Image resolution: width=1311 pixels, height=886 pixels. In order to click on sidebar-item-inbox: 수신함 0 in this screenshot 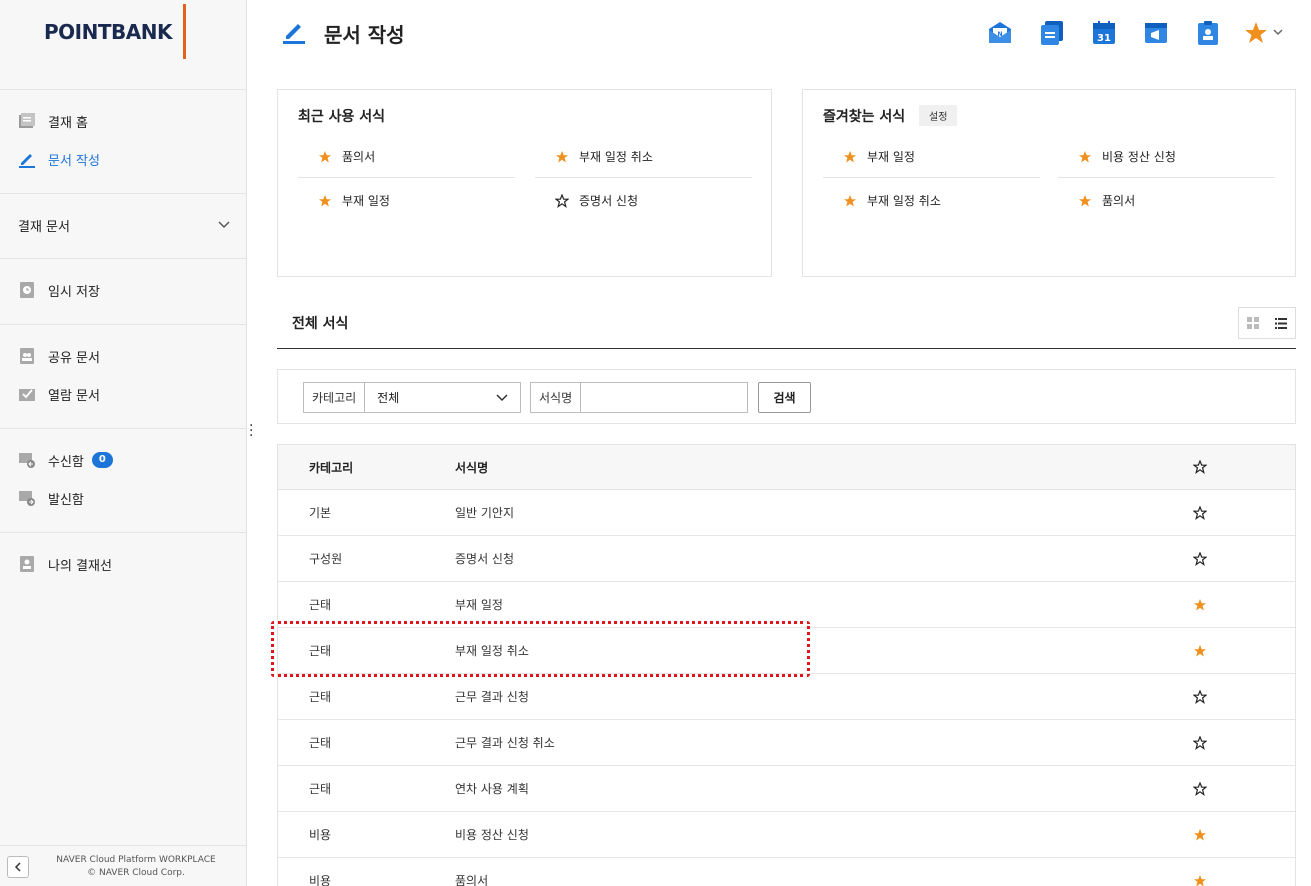, I will do `click(65, 460)`.